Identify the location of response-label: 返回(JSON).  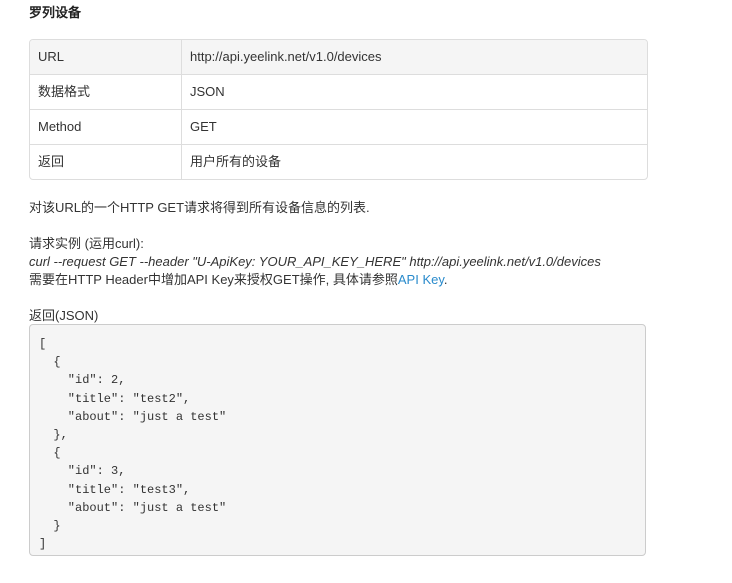
(64, 315).